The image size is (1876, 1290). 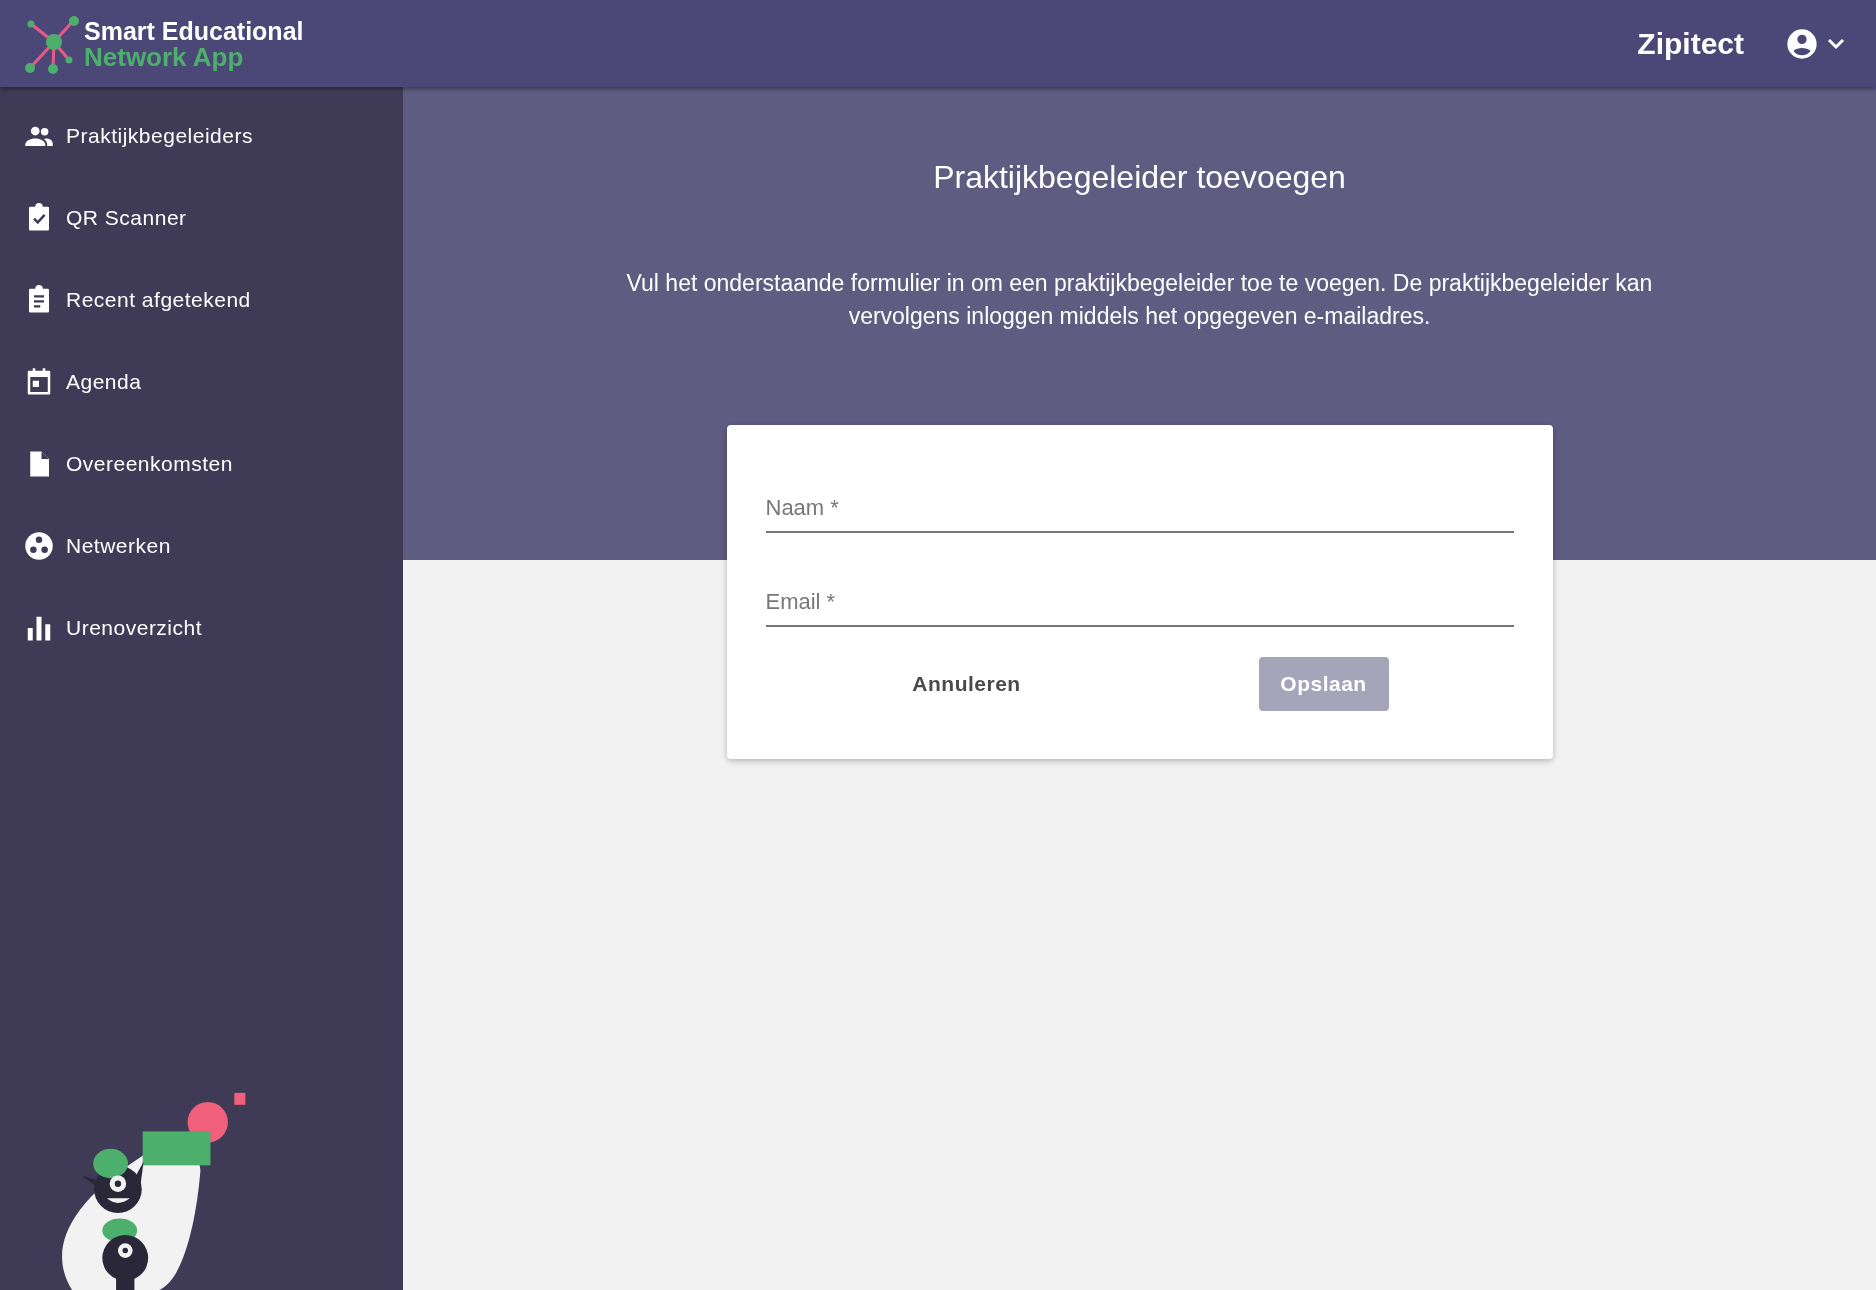 I want to click on sidebar-item: QR Scanner, so click(x=201, y=218).